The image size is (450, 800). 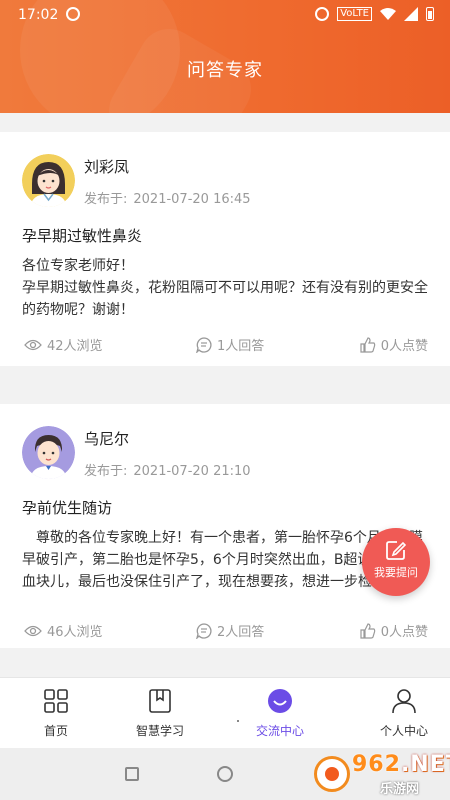 What do you see at coordinates (56, 713) in the screenshot?
I see `tab-home: 首页` at bounding box center [56, 713].